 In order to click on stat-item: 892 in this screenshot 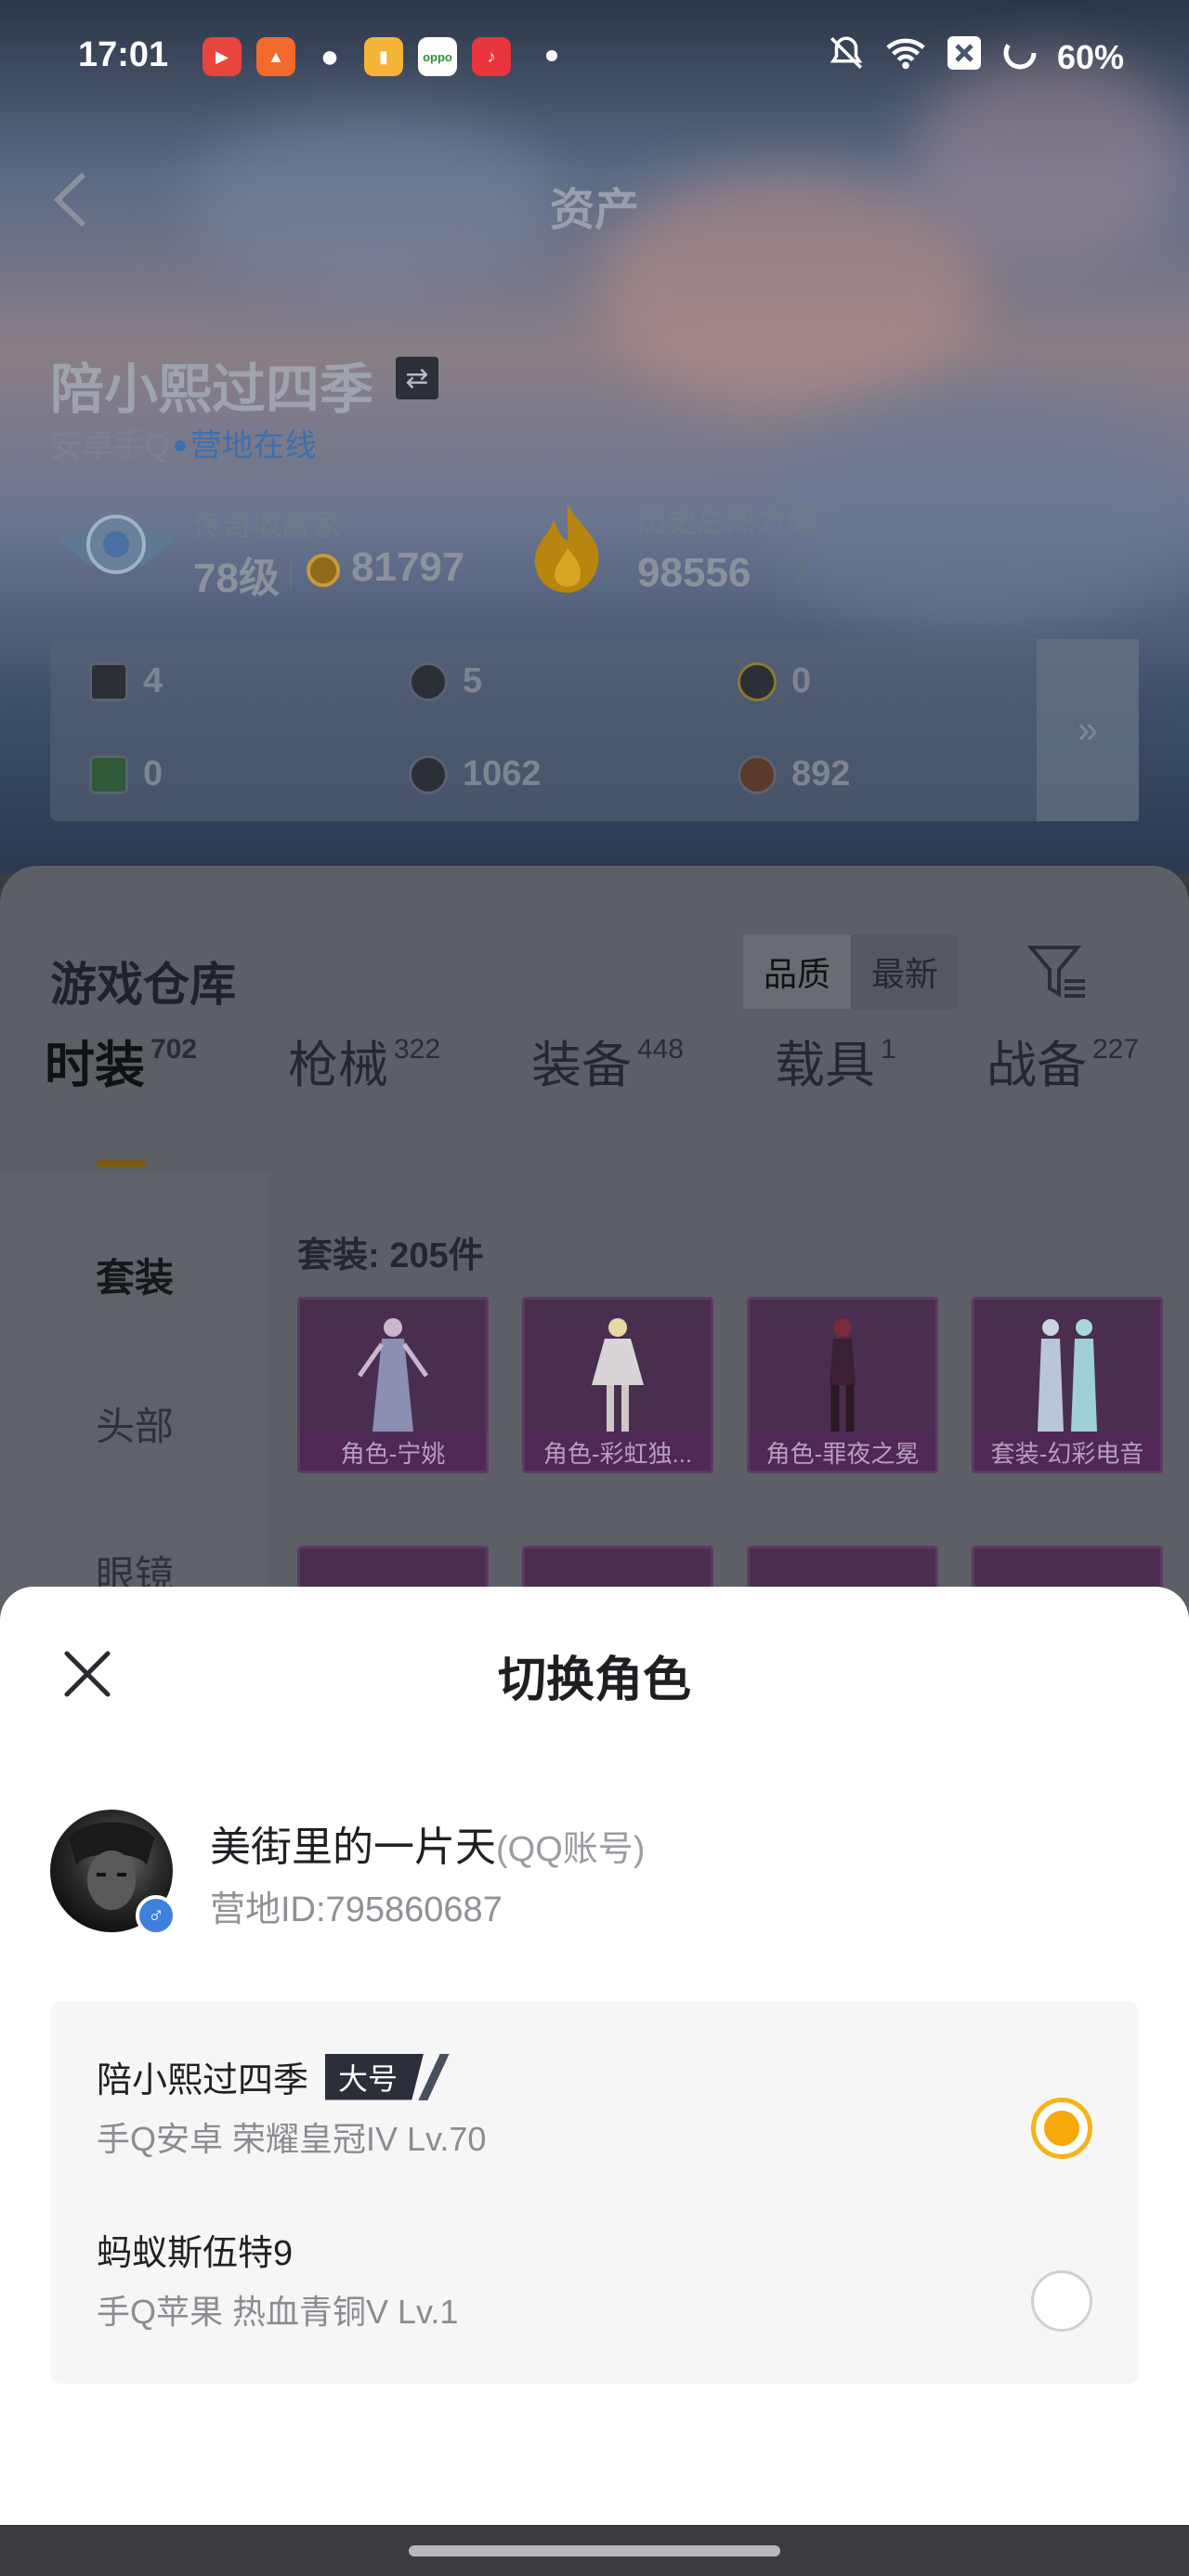, I will do `click(794, 774)`.